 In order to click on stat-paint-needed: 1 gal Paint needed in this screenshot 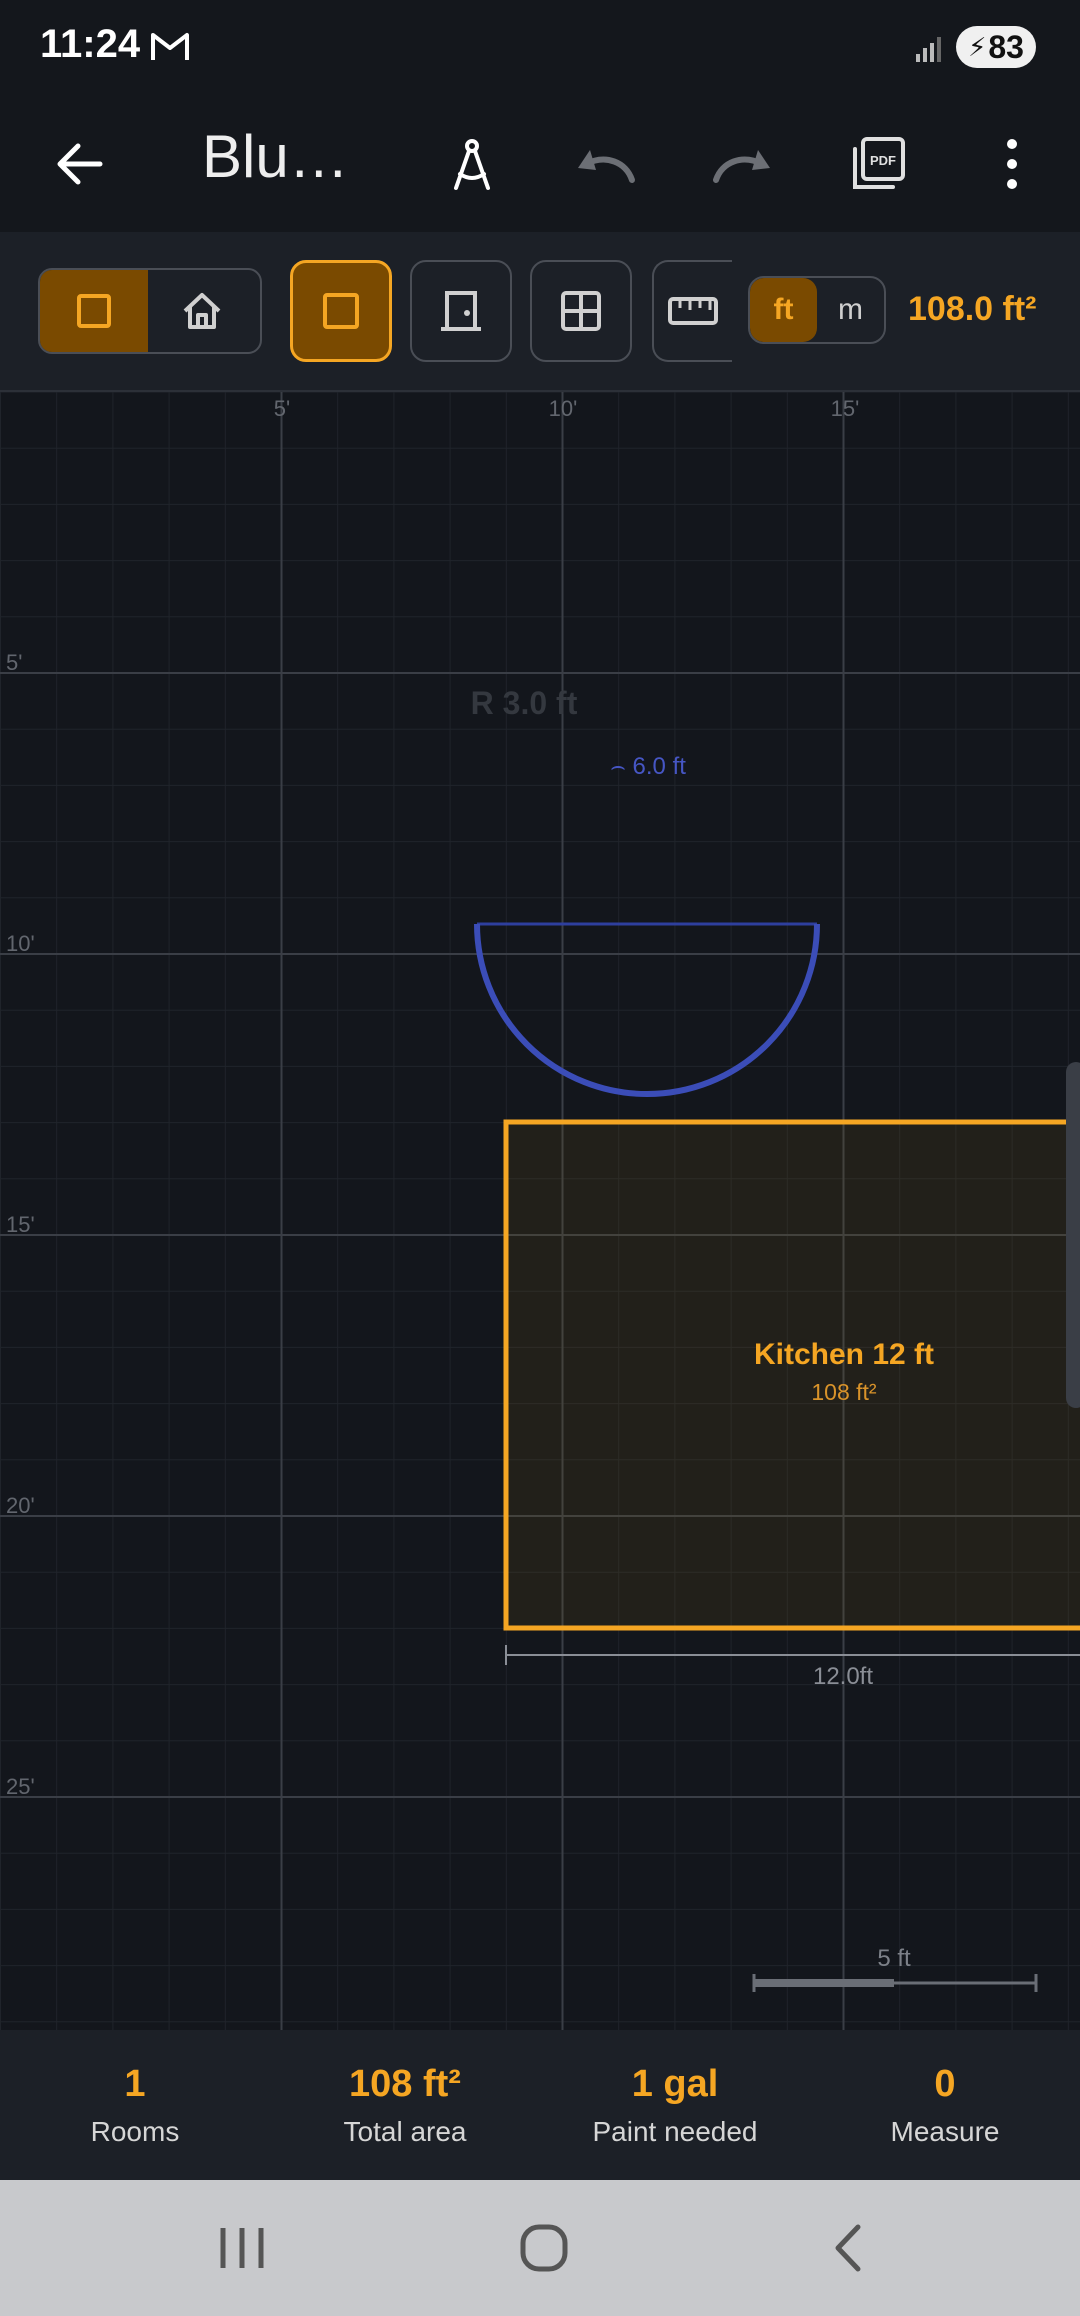, I will do `click(675, 2105)`.